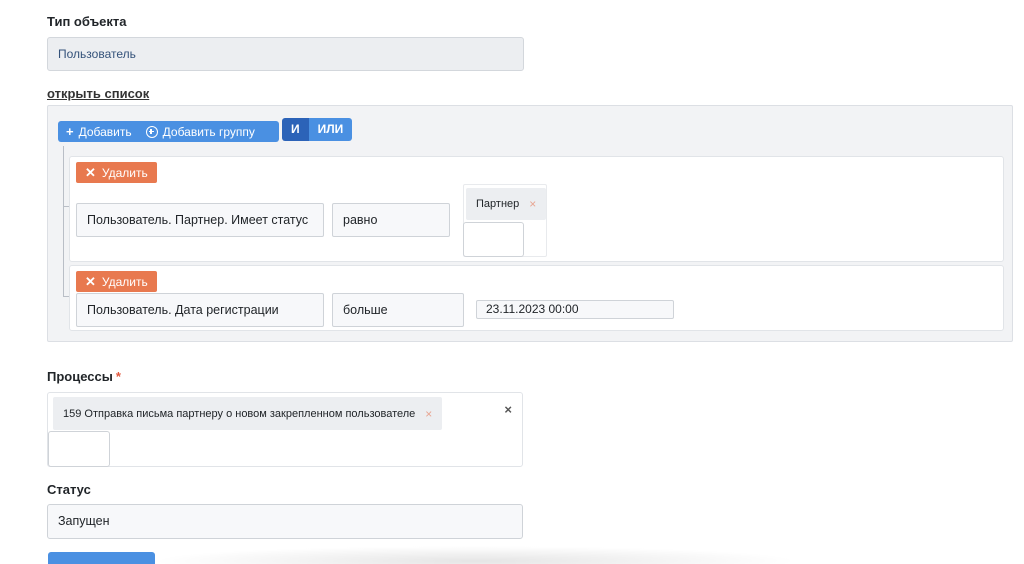 This screenshot has height=564, width=1024. I want to click on submit-button, so click(101, 558).